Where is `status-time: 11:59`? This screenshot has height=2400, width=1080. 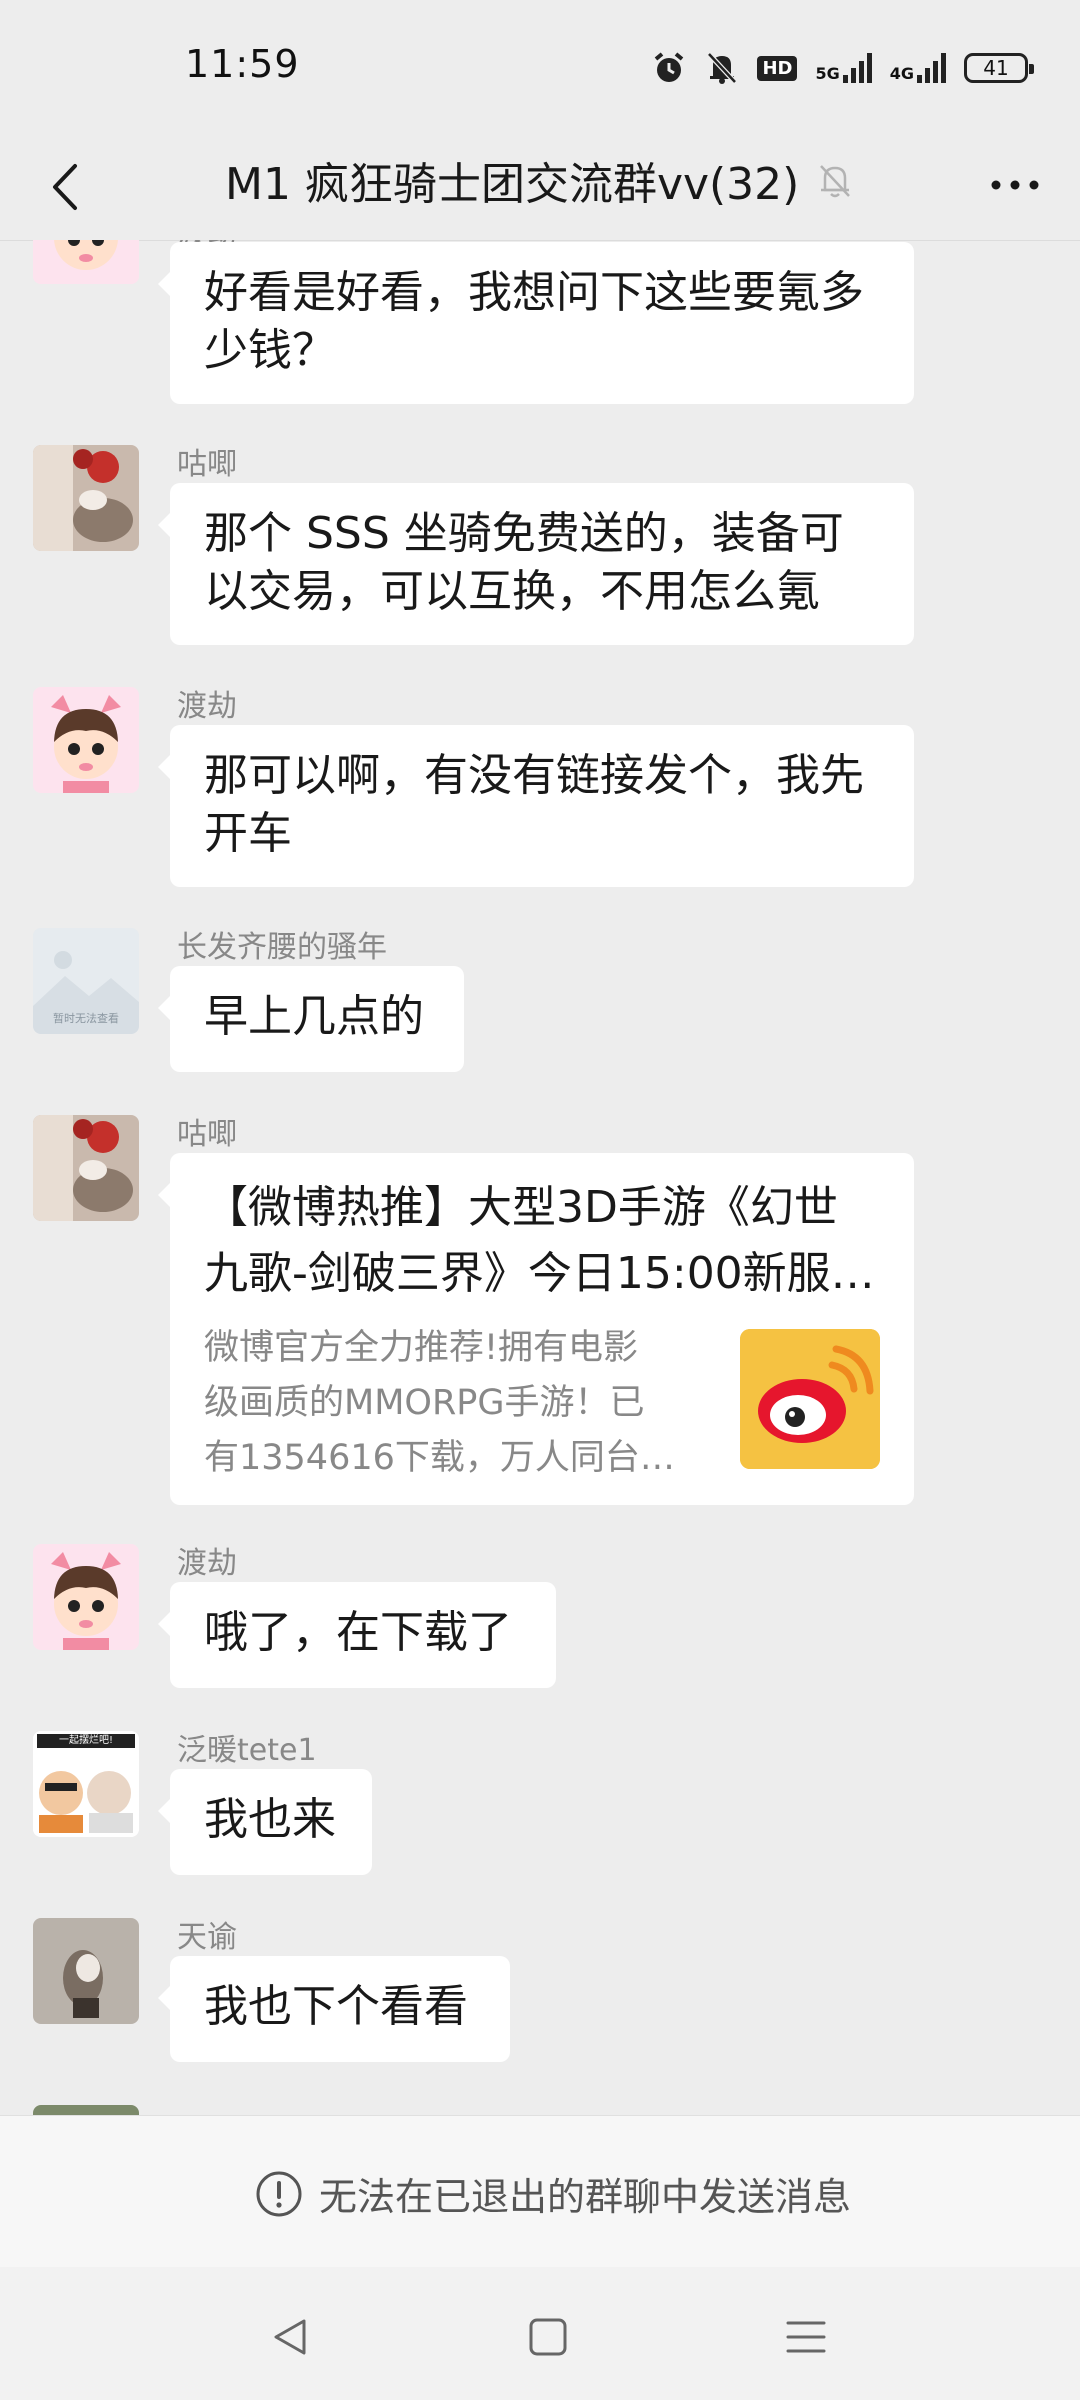 status-time: 11:59 is located at coordinates (242, 64).